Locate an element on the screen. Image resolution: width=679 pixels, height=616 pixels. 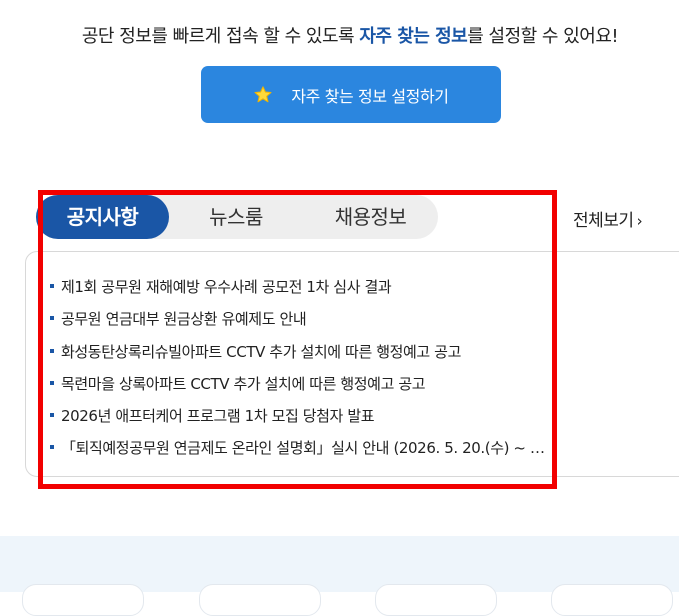
intro-highlight: 자주 찾는 정보 is located at coordinates (413, 36).